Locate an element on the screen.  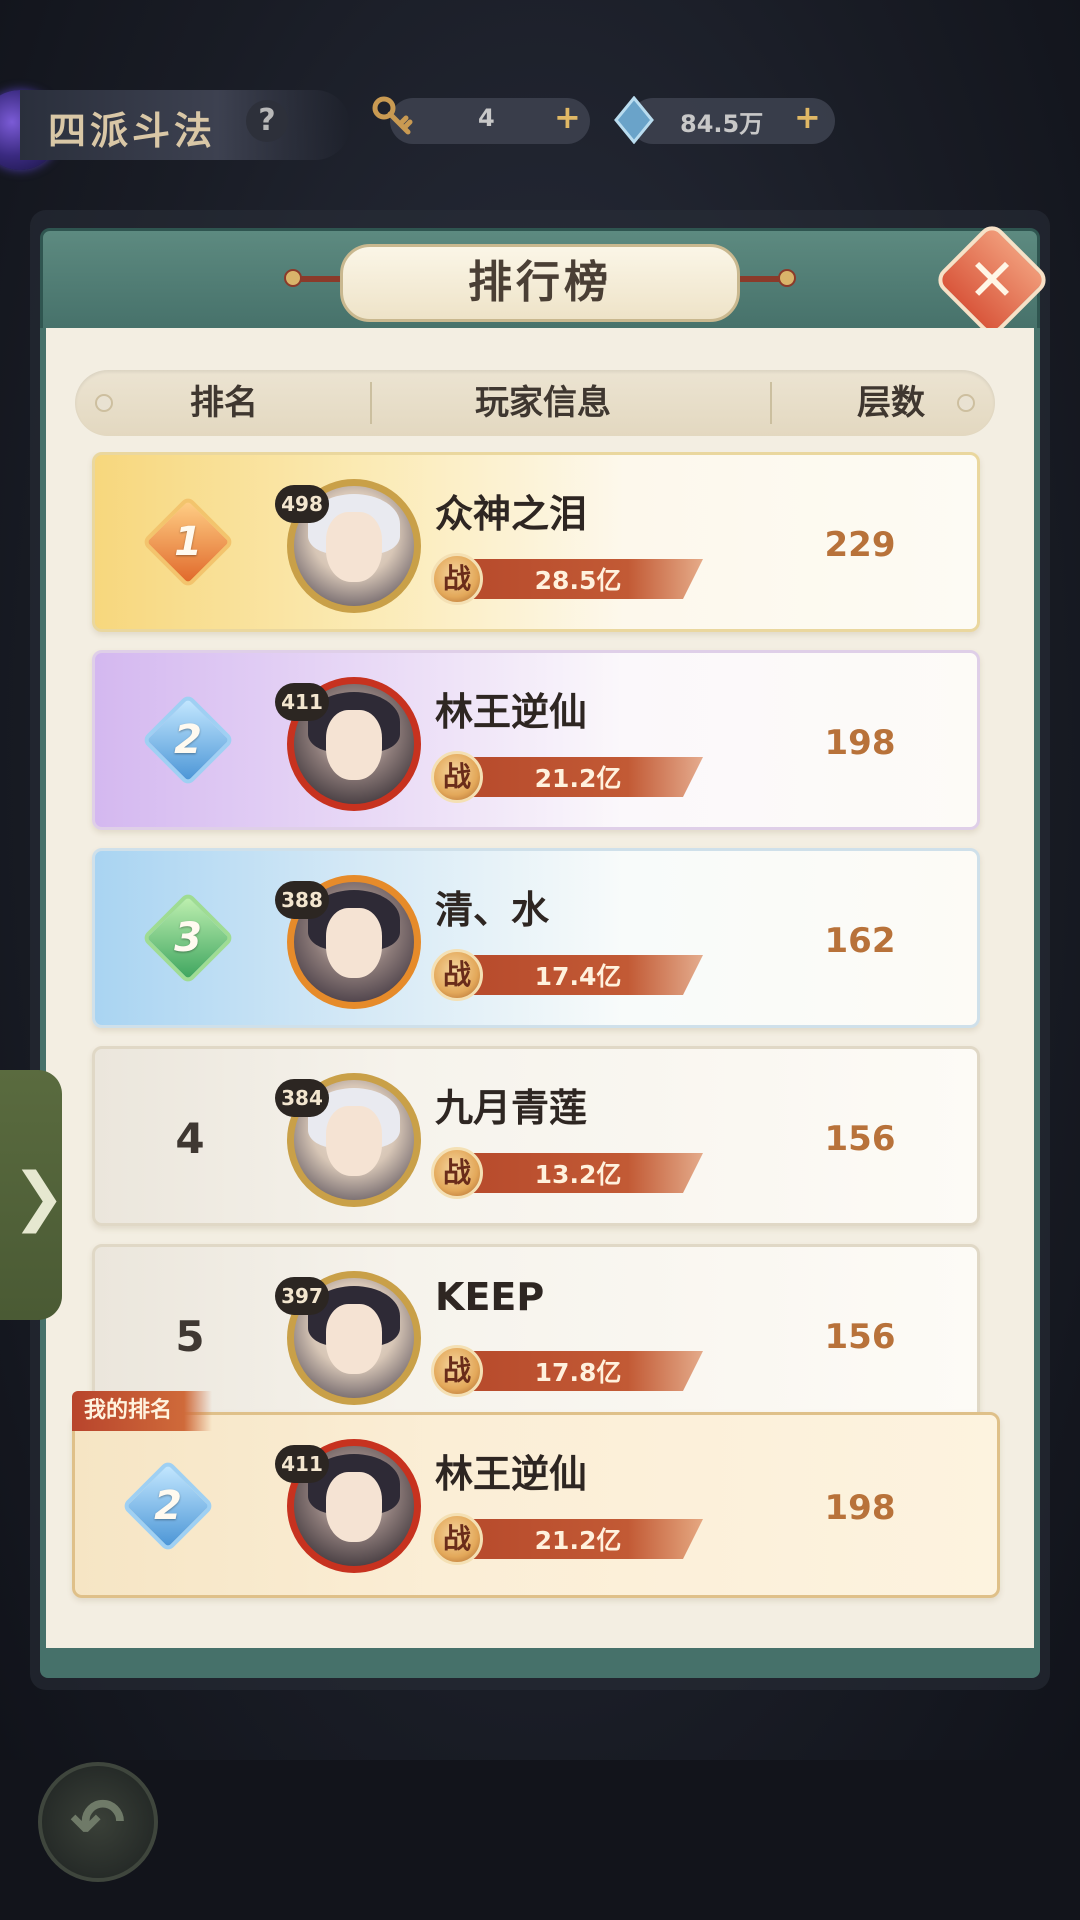
my-rank-row: 2 411 林王逆仙 战 21.2亿 198 is located at coordinates (536, 1505).